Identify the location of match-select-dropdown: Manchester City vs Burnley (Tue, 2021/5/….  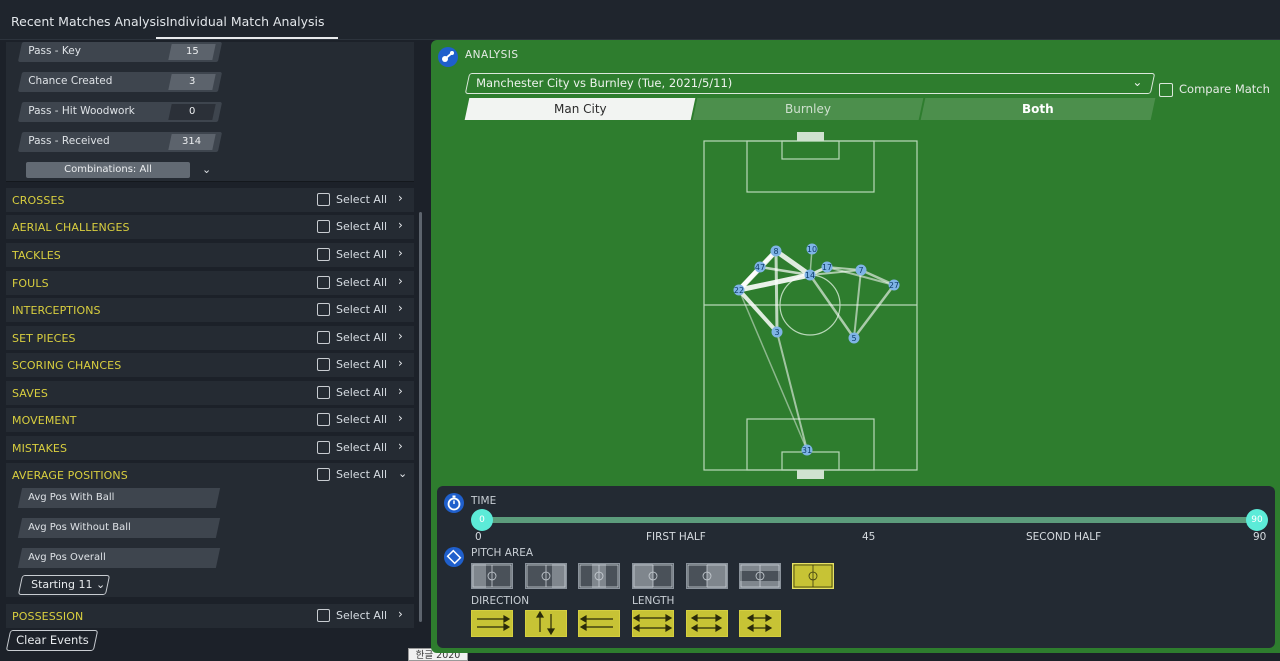
(810, 83).